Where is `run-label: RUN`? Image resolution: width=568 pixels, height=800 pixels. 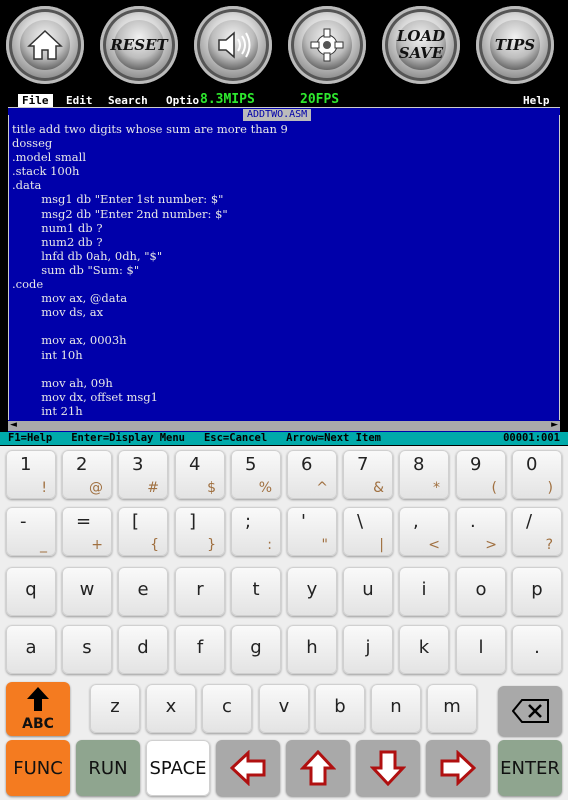
run-label: RUN is located at coordinates (108, 768).